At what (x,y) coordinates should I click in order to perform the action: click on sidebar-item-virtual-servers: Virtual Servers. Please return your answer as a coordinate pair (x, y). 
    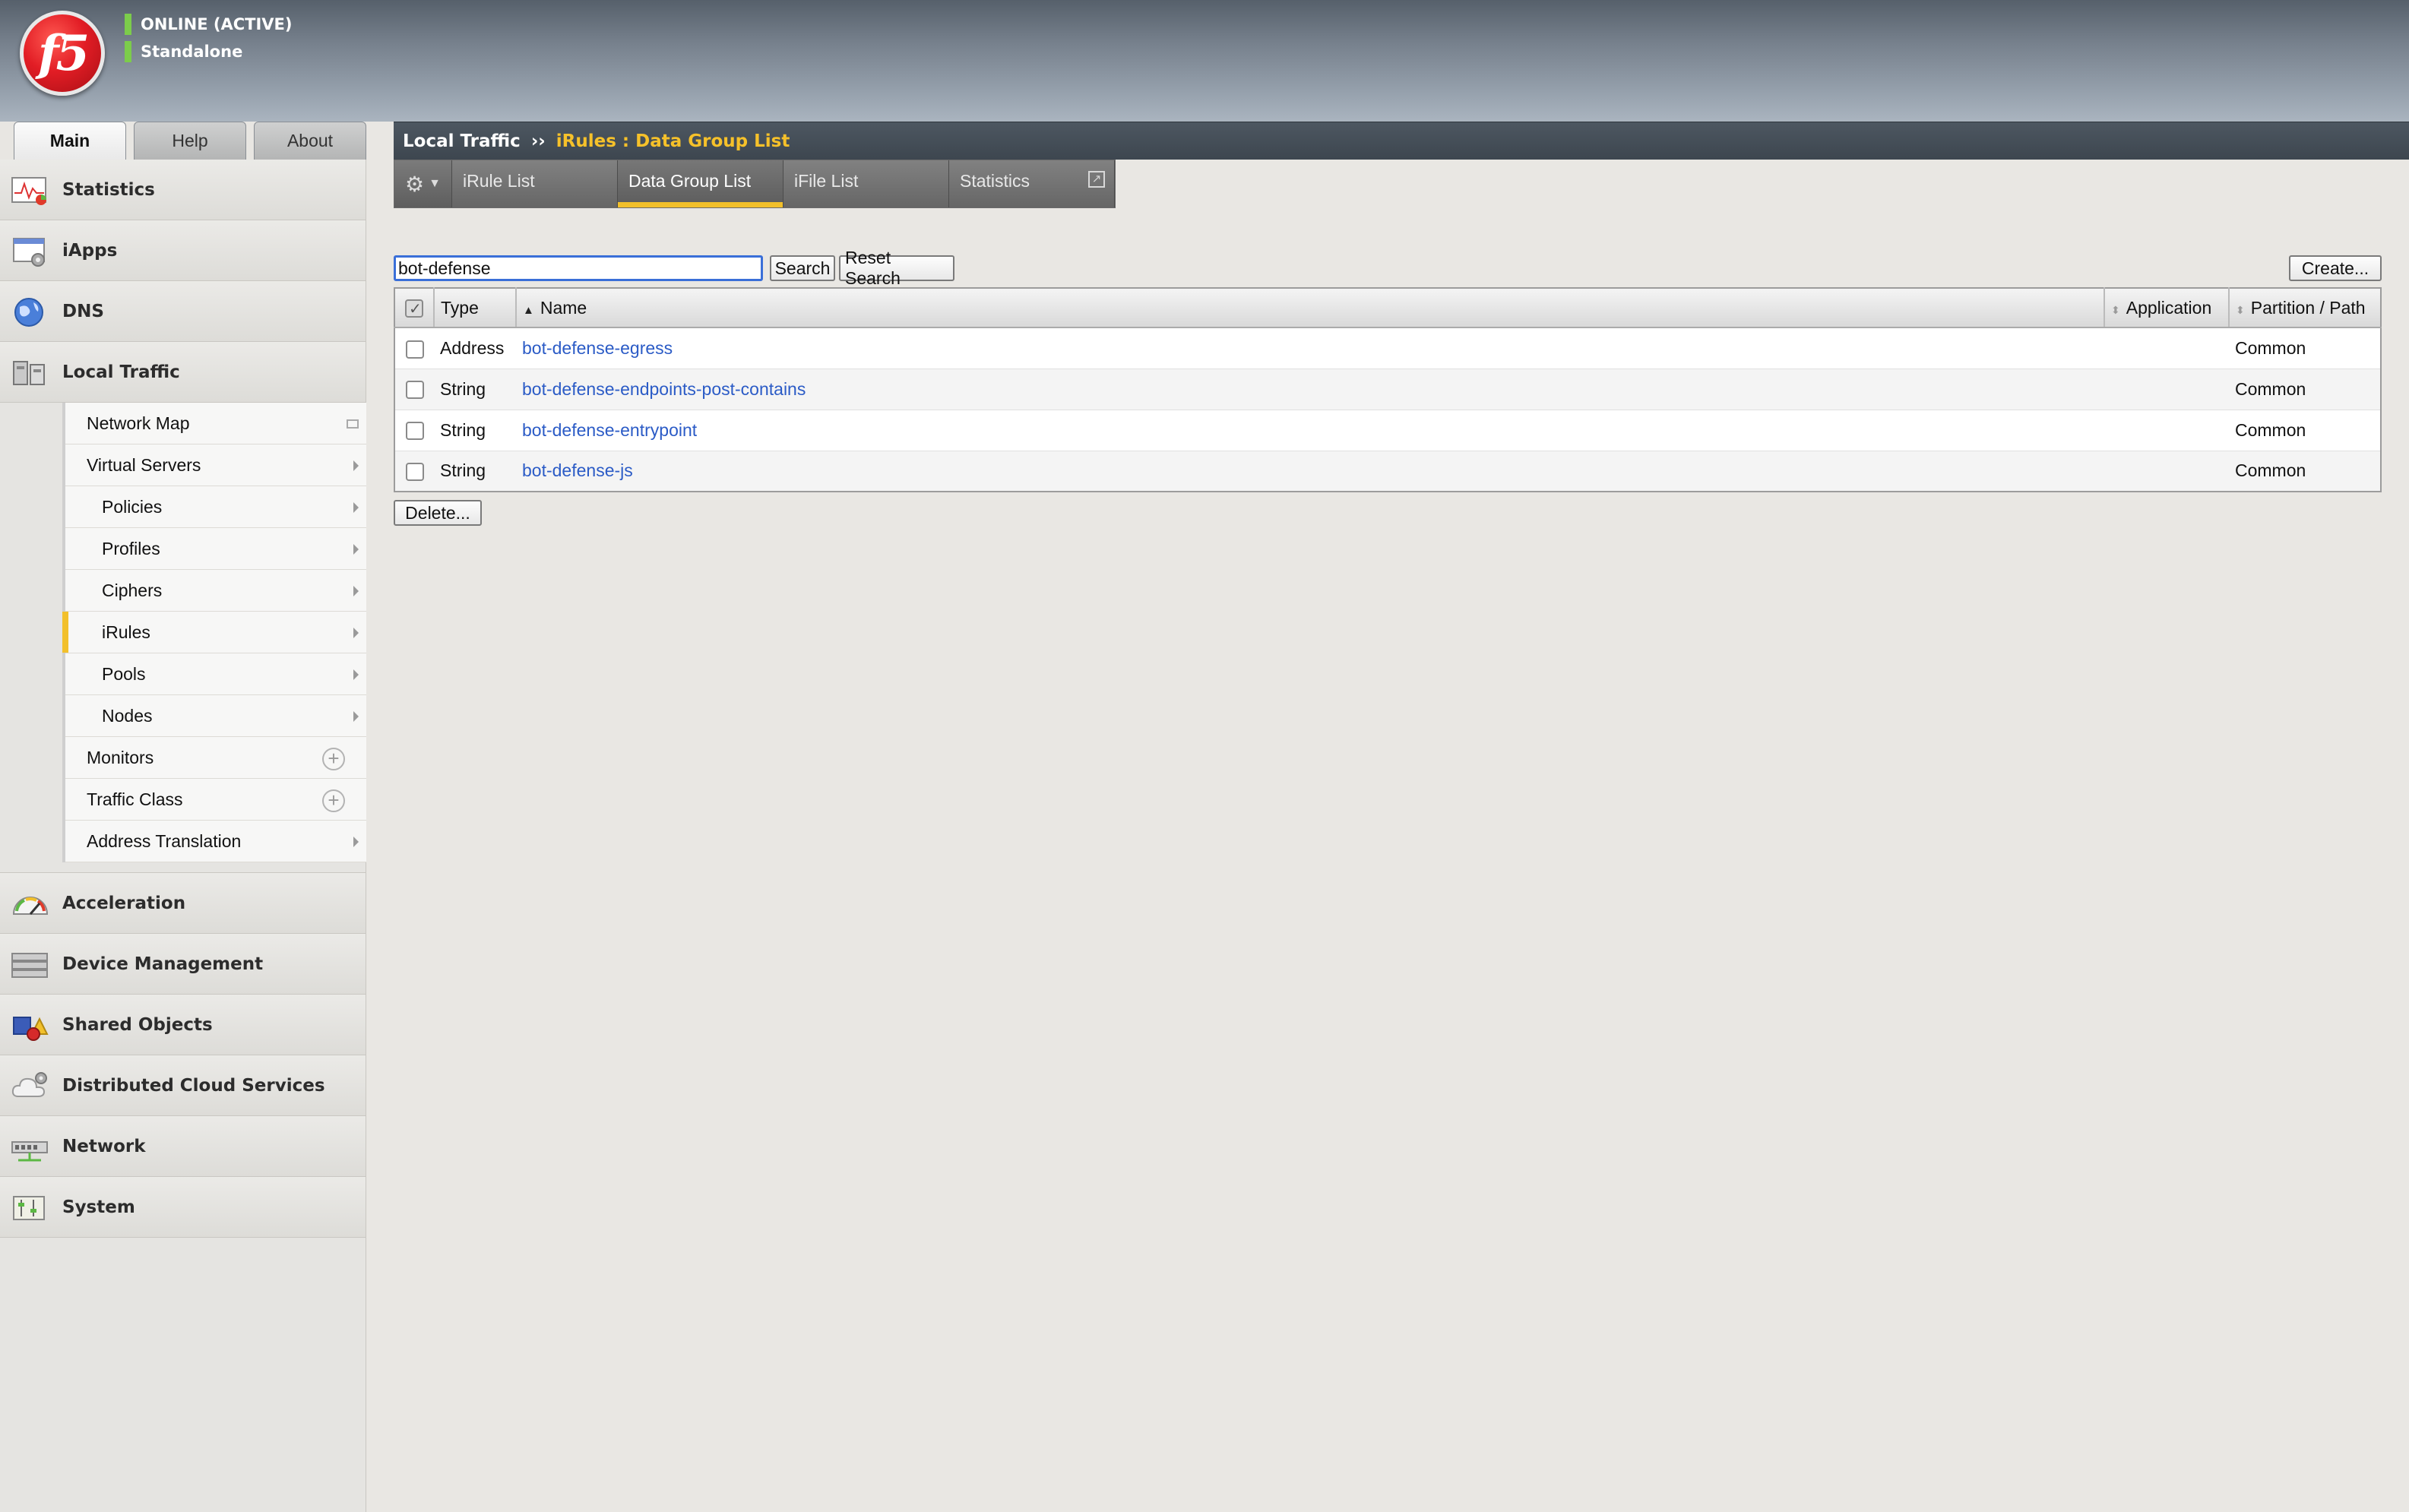
    Looking at the image, I should click on (215, 465).